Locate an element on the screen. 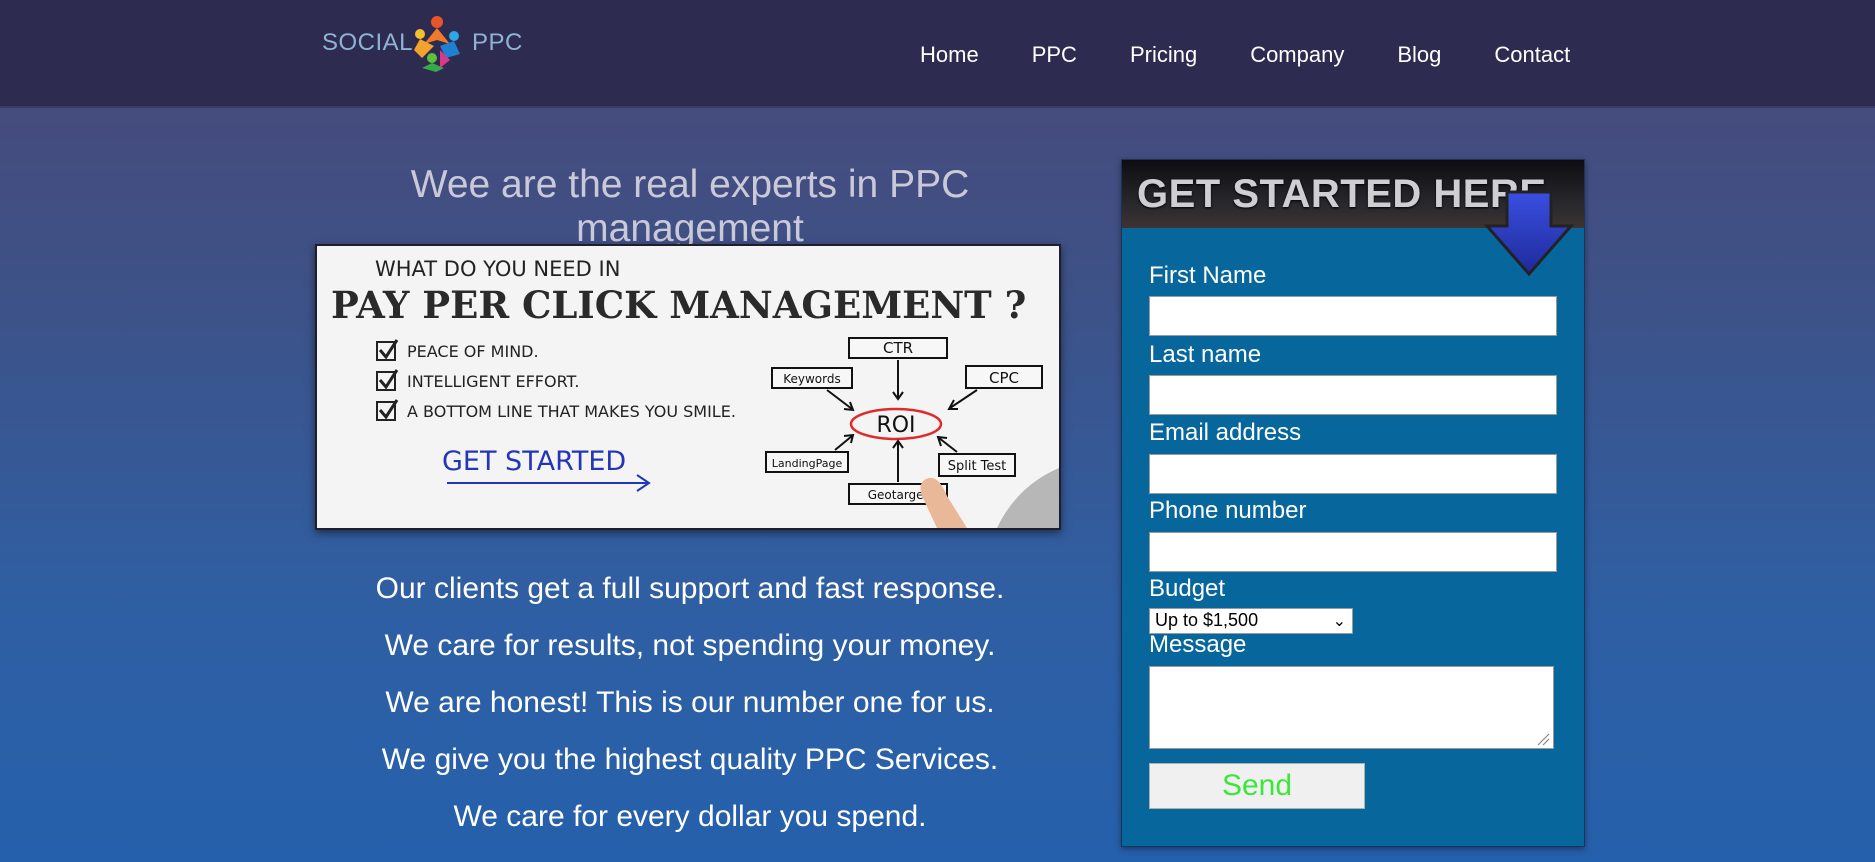 Image resolution: width=1875 pixels, height=862 pixels. budget-selected-value: Up to $1,500 is located at coordinates (1207, 620).